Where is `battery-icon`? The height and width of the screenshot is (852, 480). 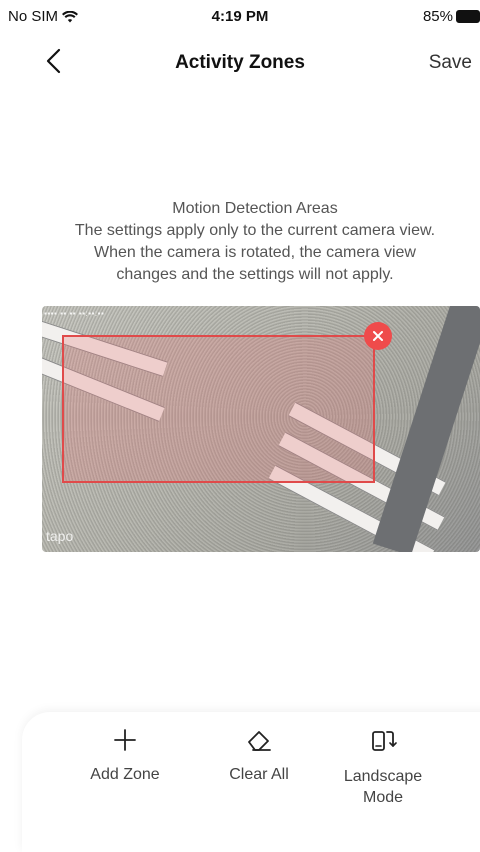 battery-icon is located at coordinates (468, 16).